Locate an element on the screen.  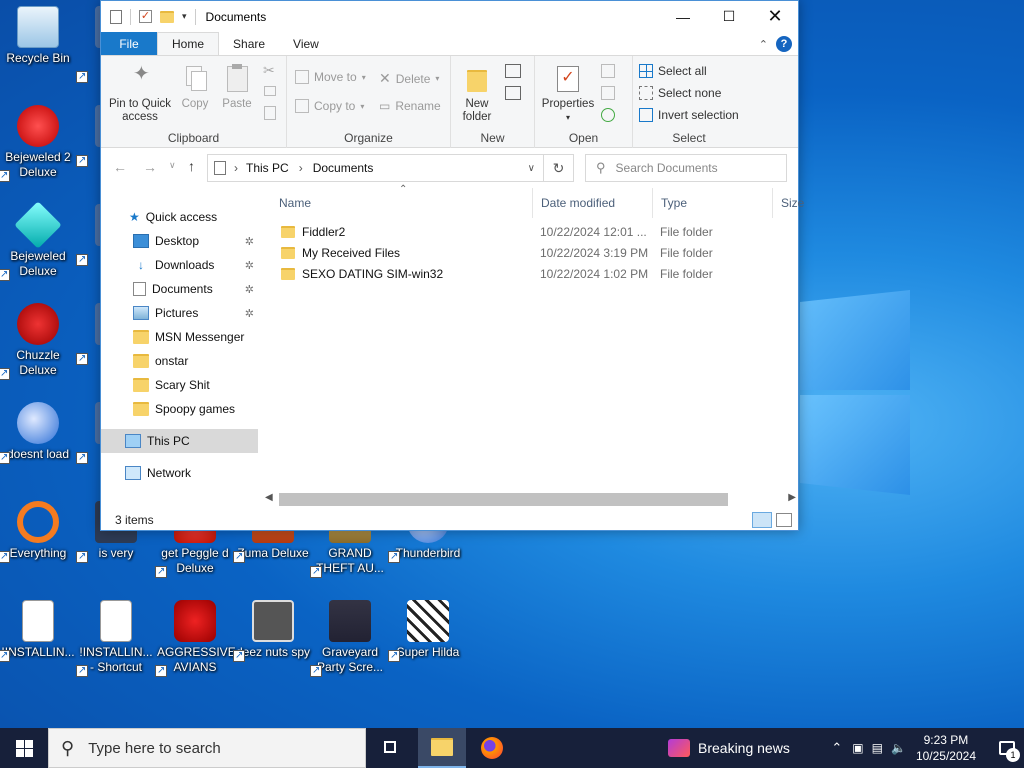
clock: 9:23 PM 10/25/2024 is located at coordinates (946, 748).